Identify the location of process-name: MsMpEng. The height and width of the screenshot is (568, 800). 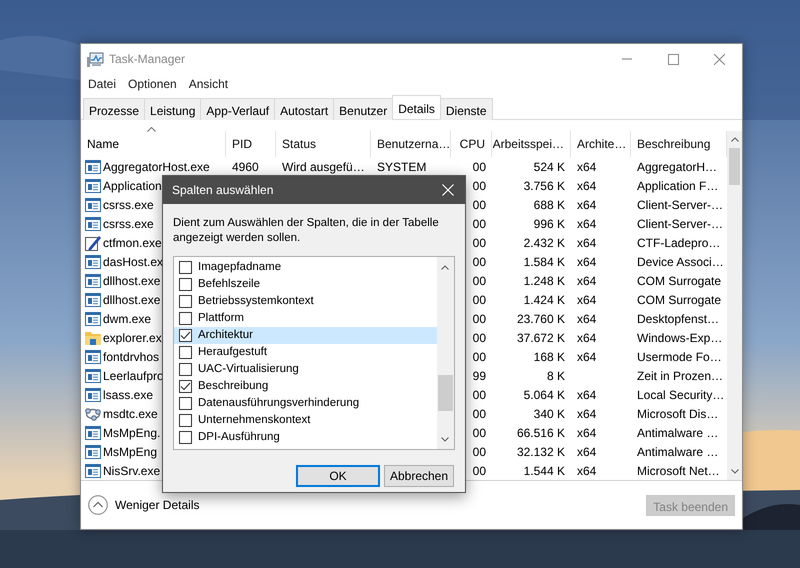
(130, 451).